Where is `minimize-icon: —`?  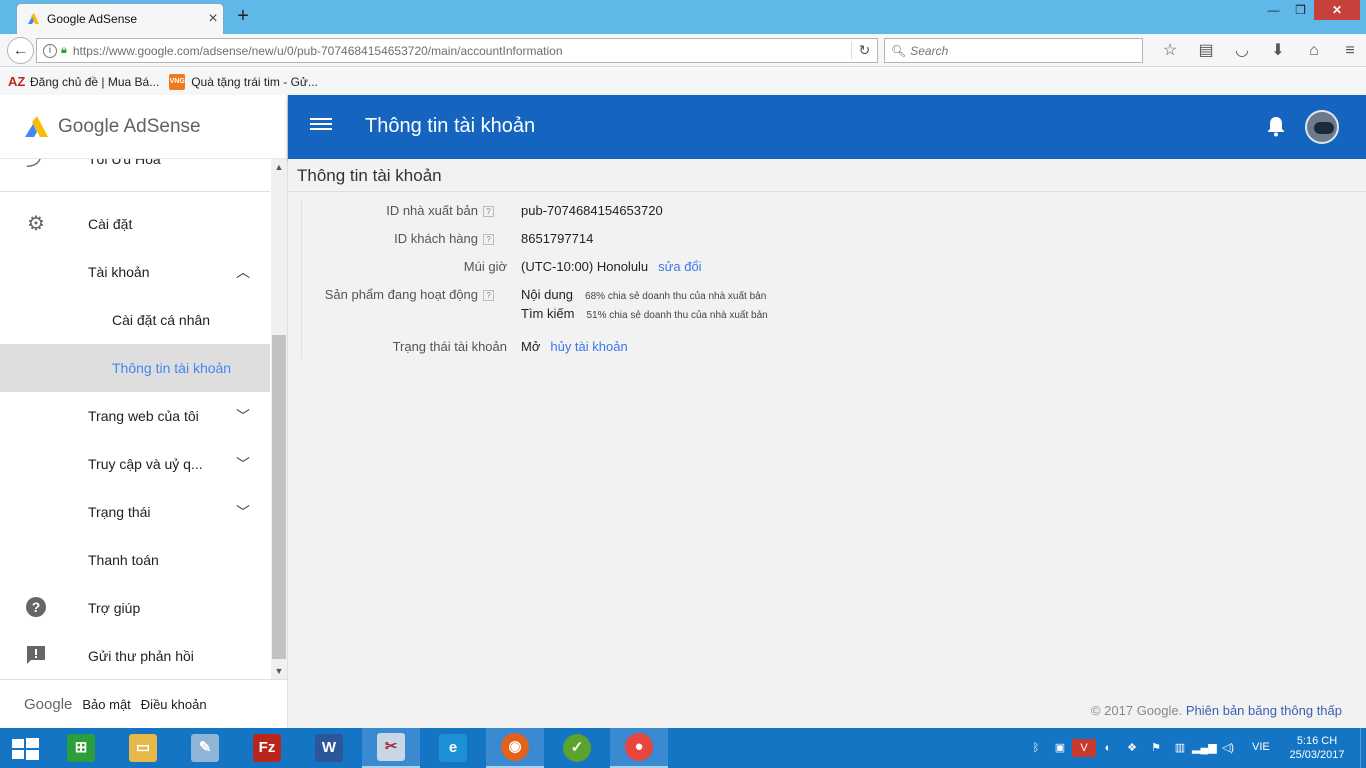
minimize-icon: — is located at coordinates (1273, 10).